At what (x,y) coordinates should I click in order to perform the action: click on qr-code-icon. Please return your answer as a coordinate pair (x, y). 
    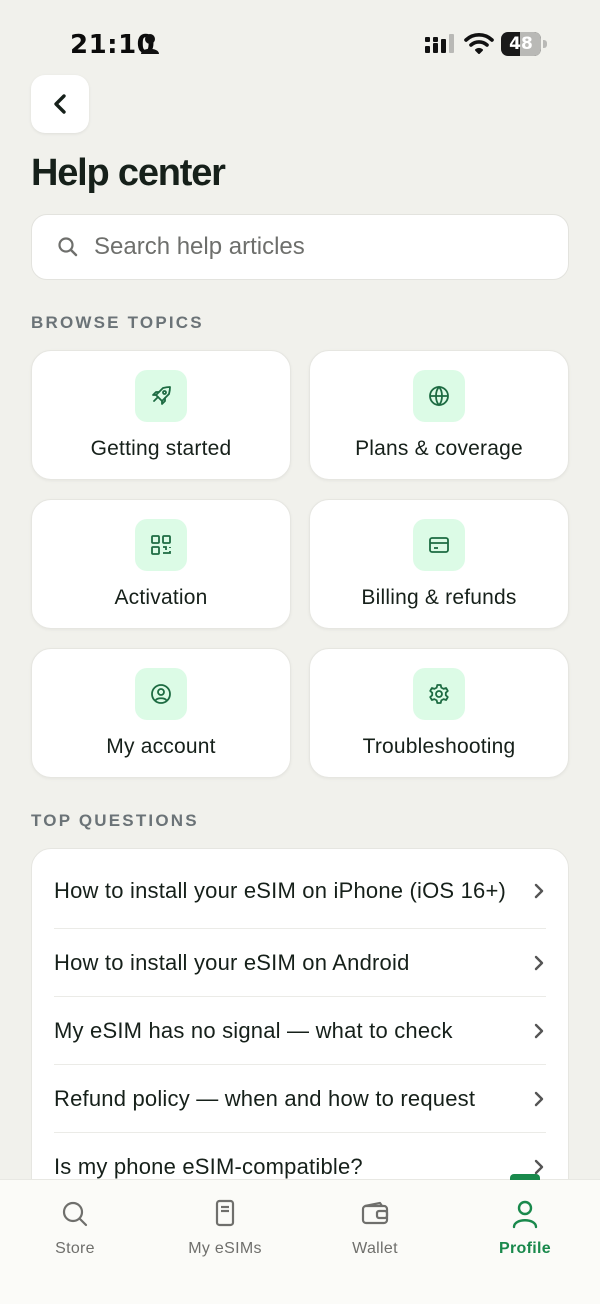
    Looking at the image, I should click on (161, 545).